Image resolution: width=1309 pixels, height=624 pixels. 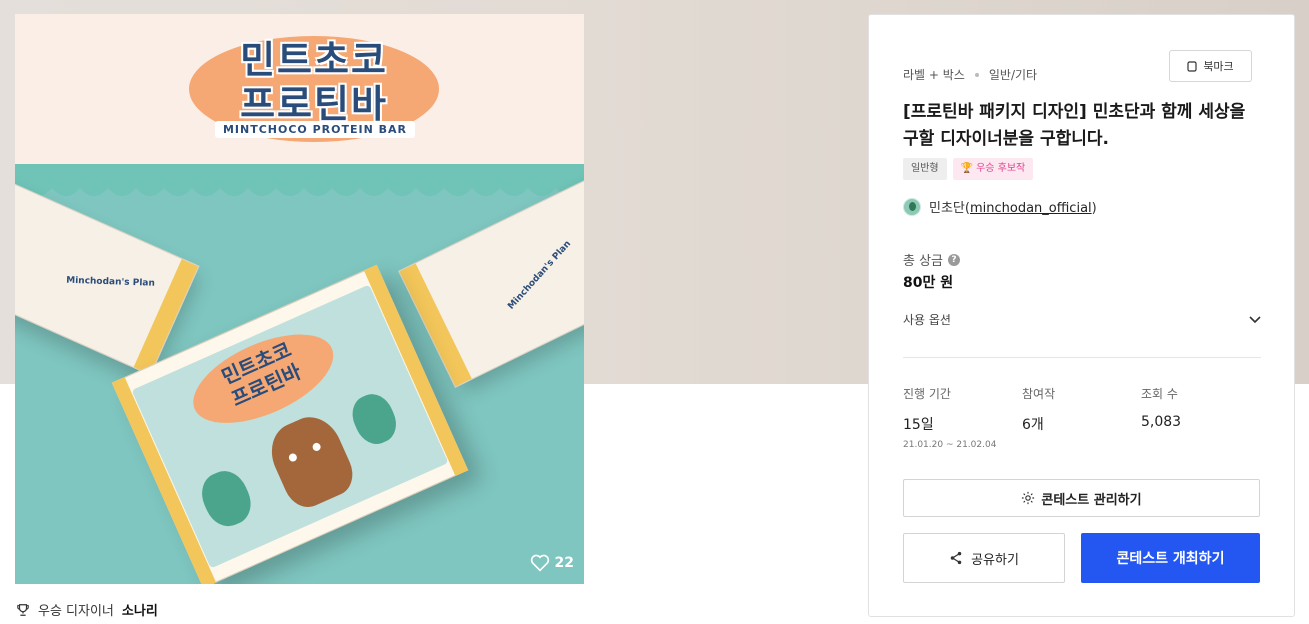 What do you see at coordinates (552, 563) in the screenshot?
I see `like-counter: 22` at bounding box center [552, 563].